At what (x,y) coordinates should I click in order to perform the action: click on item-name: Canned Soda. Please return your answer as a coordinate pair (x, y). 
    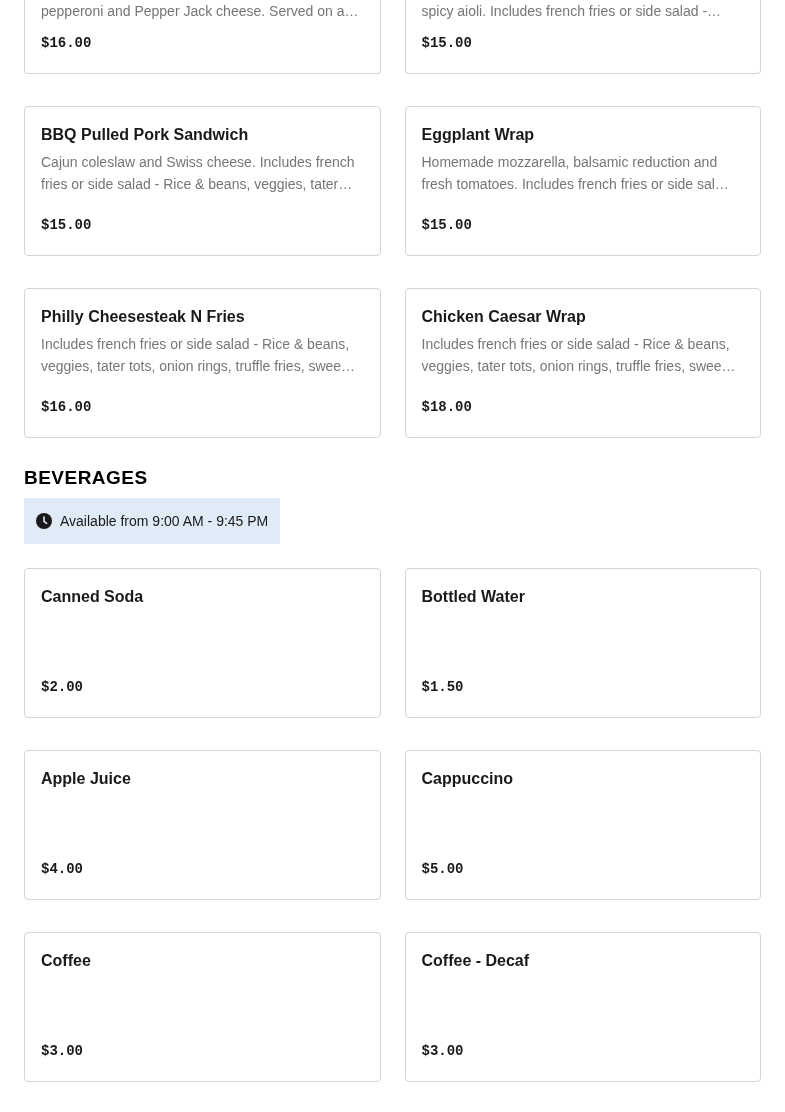
    Looking at the image, I should click on (93, 597).